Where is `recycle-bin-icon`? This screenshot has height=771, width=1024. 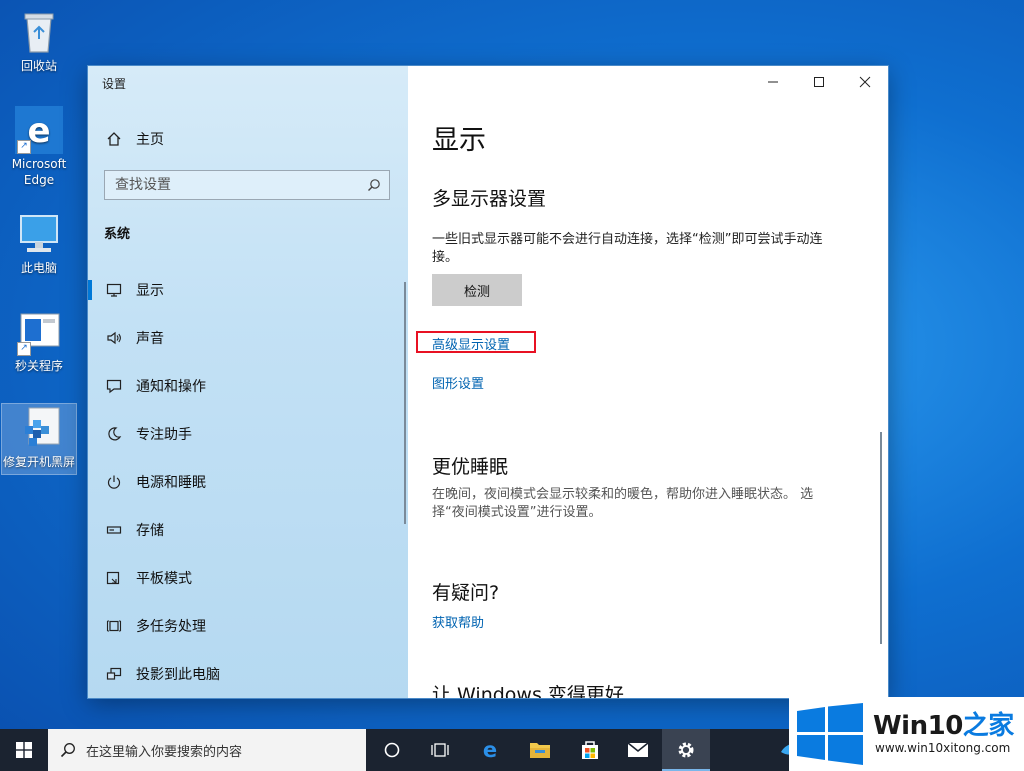
recycle-bin-icon is located at coordinates (39, 32).